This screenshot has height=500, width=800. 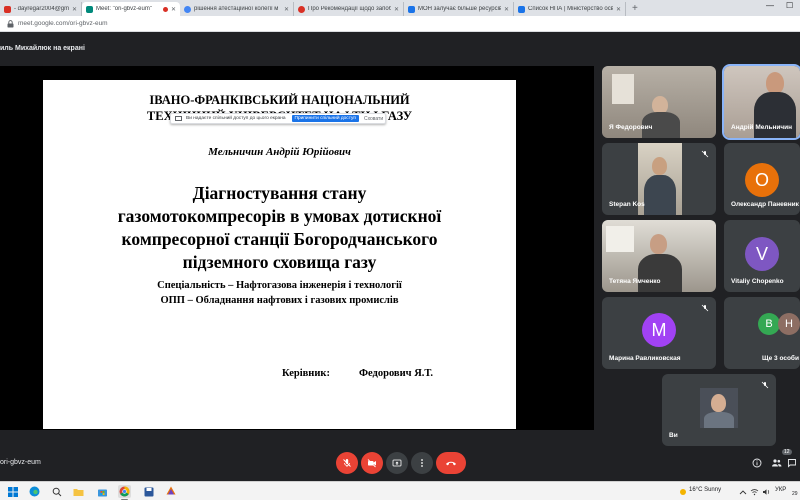 I want to click on people-icon, so click(x=776, y=463).